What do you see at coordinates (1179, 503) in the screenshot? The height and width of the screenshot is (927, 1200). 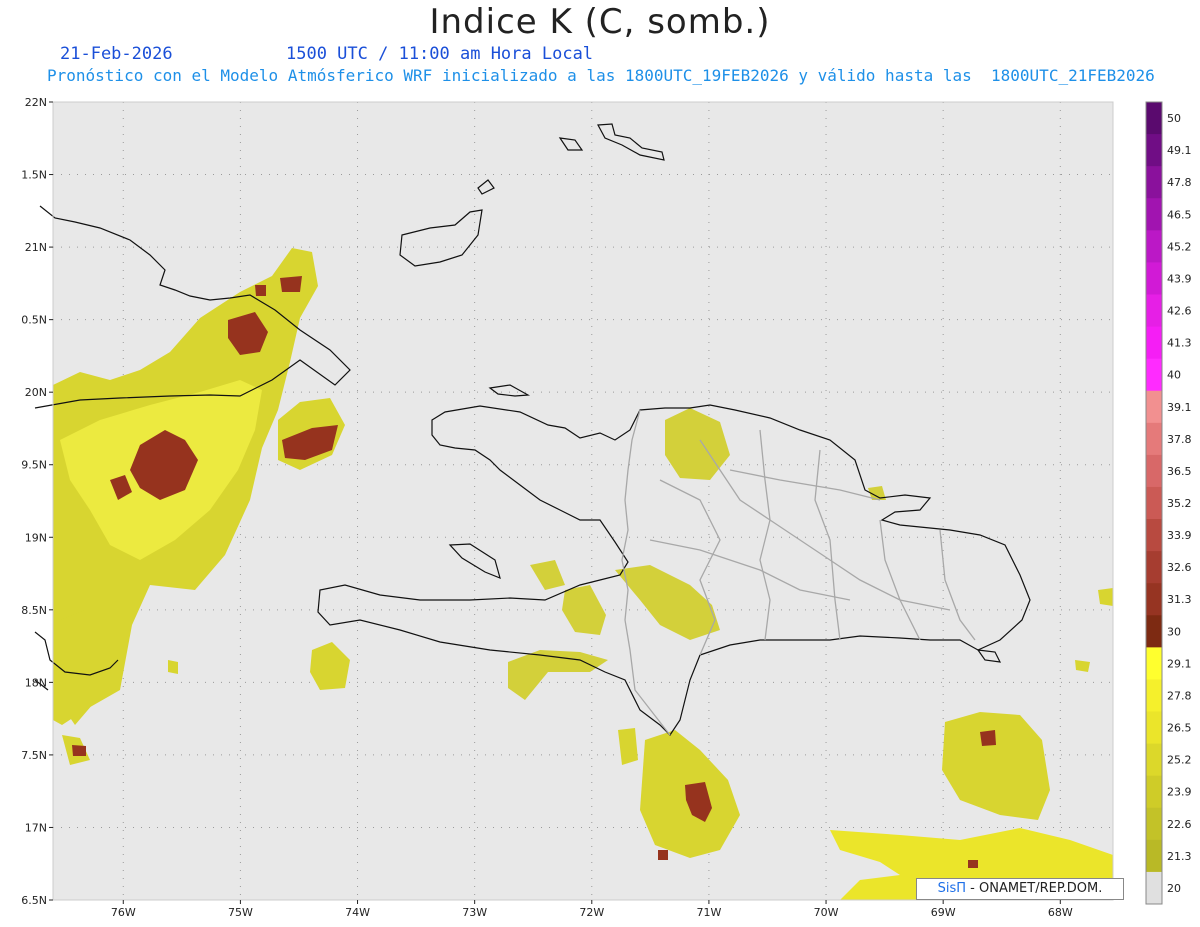 I see `colorbar-label: 35.2` at bounding box center [1179, 503].